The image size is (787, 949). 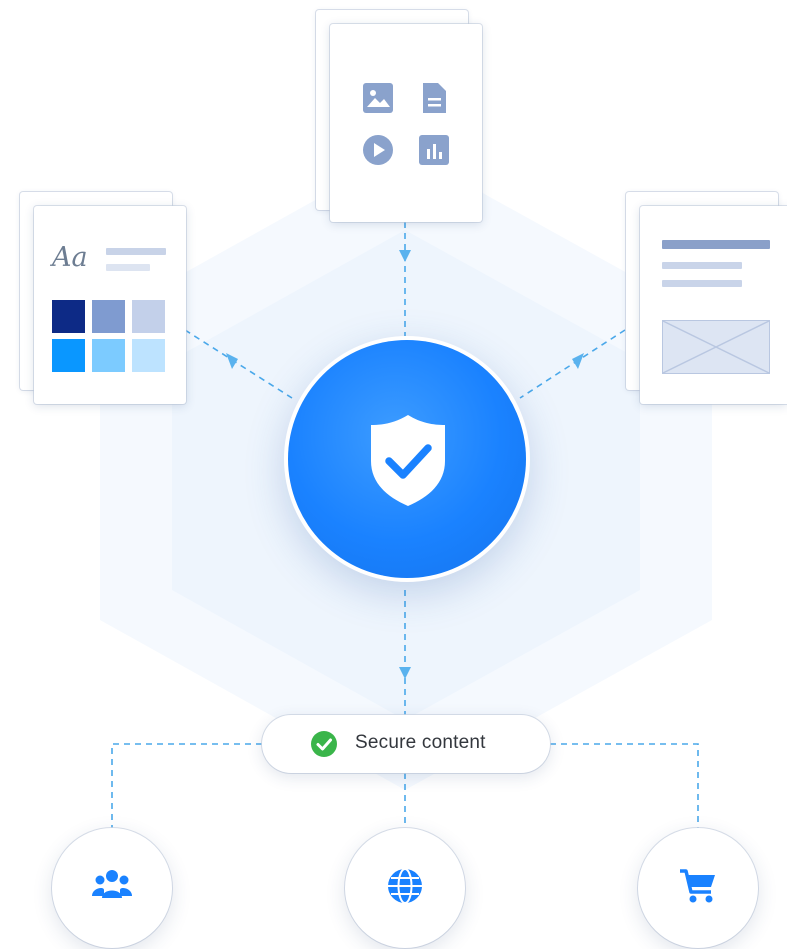 I want to click on typography-sample: Aa, so click(x=70, y=257).